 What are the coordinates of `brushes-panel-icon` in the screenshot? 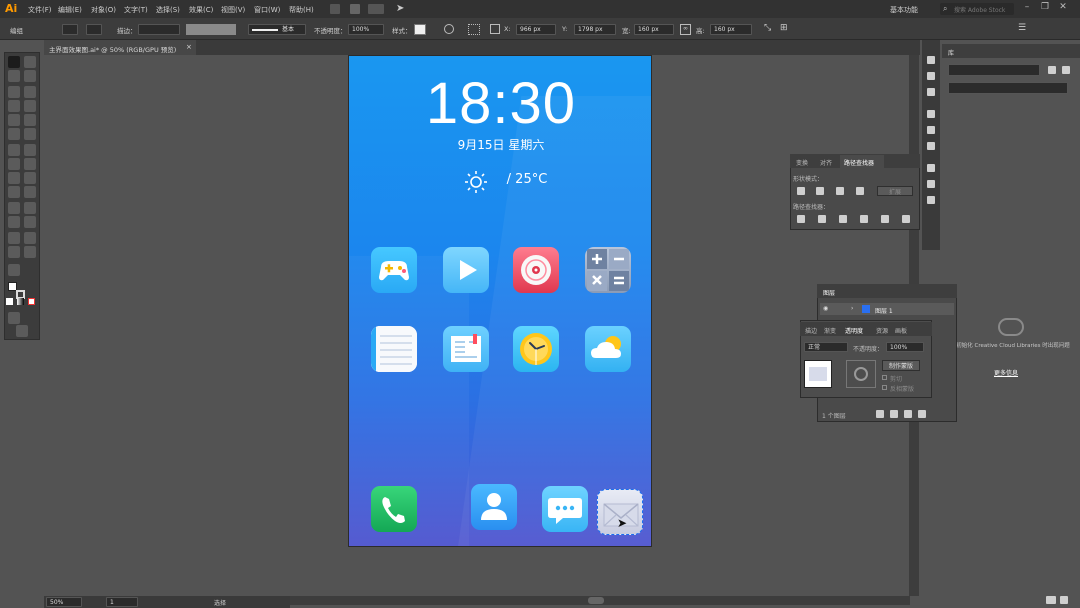 It's located at (931, 130).